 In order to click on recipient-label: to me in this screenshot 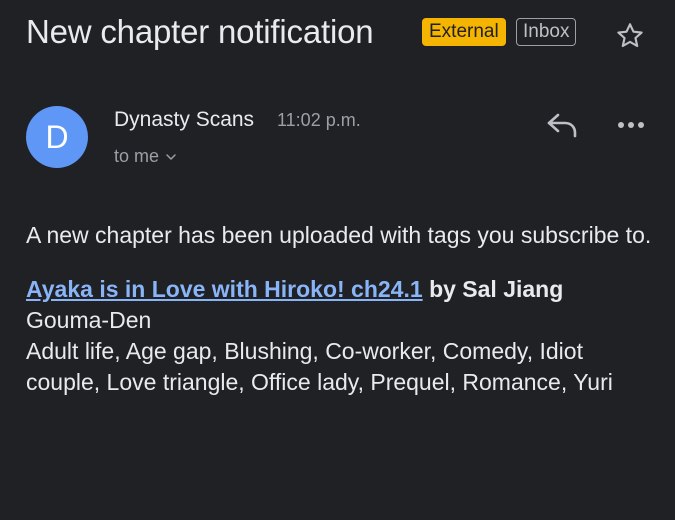, I will do `click(137, 156)`.